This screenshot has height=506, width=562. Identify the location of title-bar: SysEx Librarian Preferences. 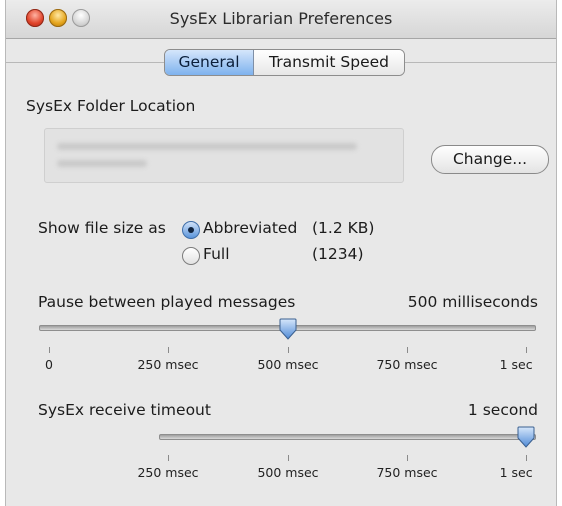
(281, 19).